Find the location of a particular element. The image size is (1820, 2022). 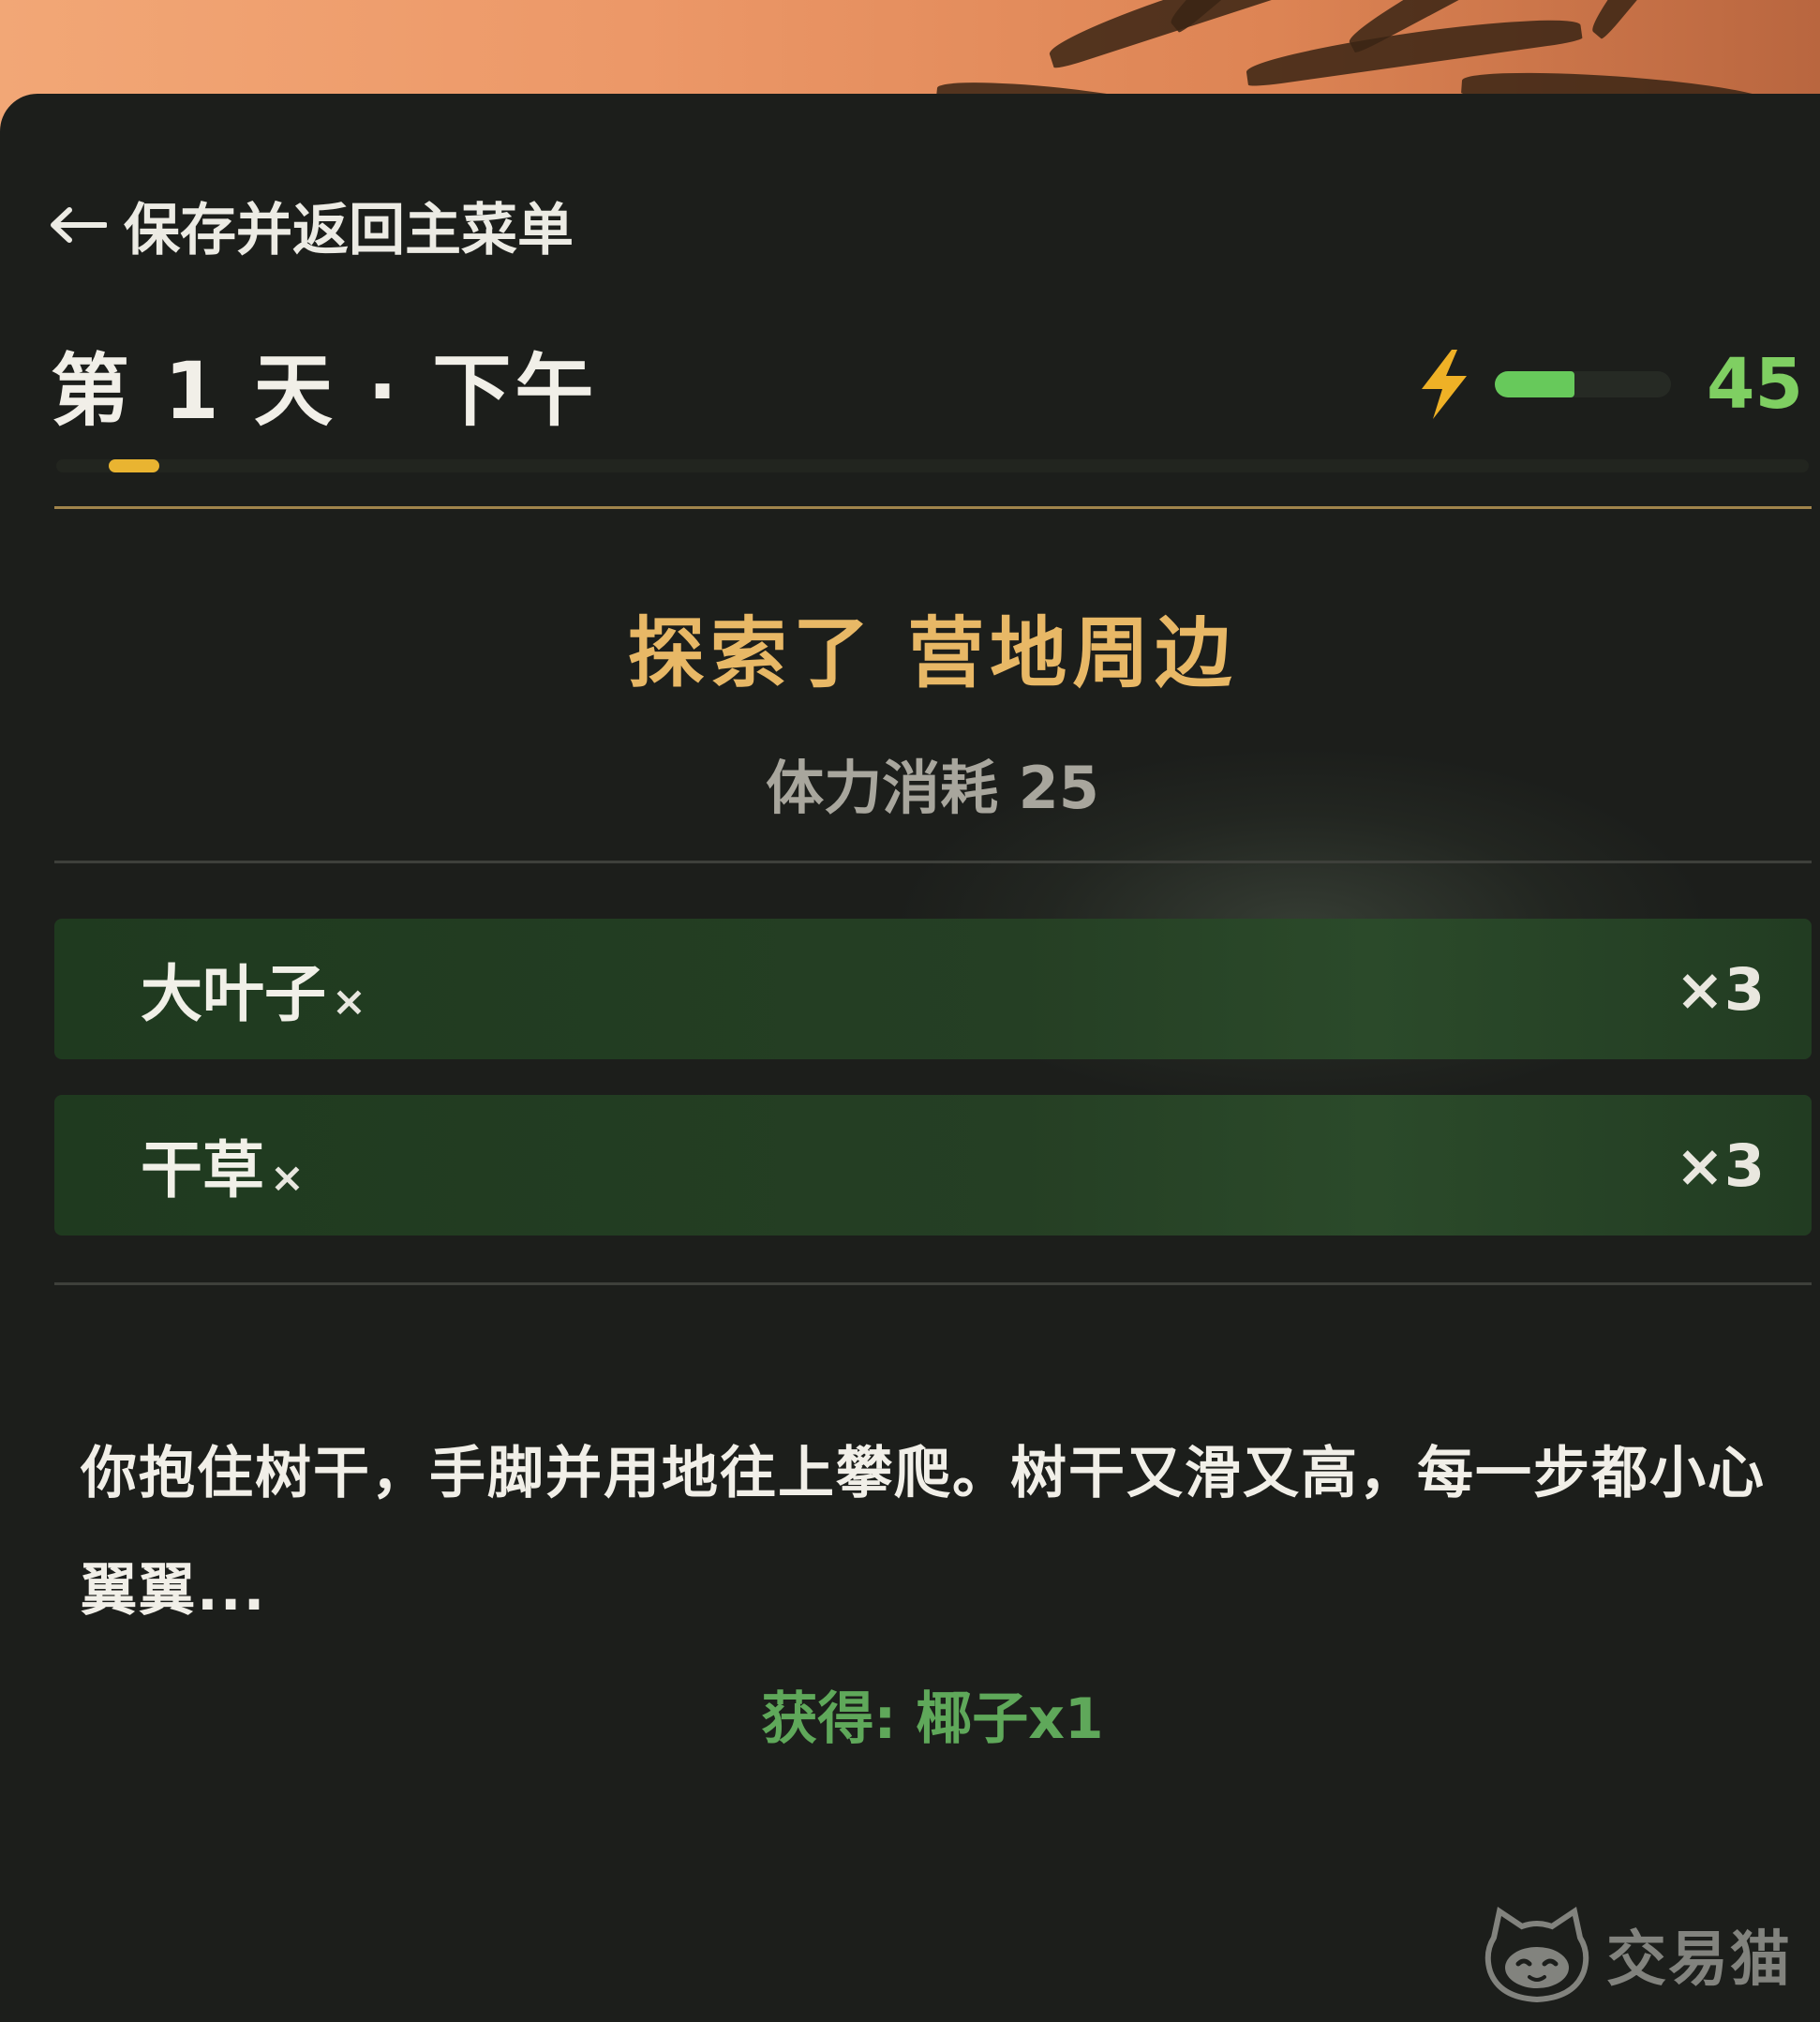

header-divider is located at coordinates (933, 507).